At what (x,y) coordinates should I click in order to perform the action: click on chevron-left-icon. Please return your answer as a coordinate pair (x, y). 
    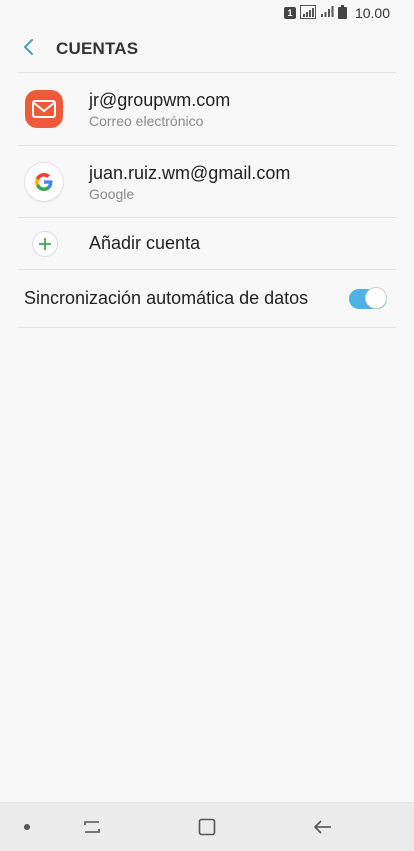
    Looking at the image, I should click on (28, 49).